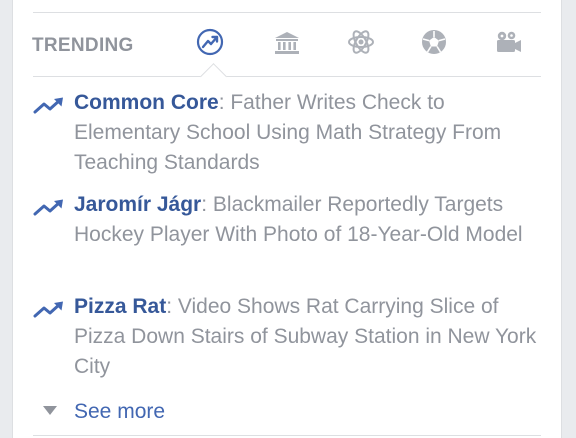  Describe the element at coordinates (146, 102) in the screenshot. I see `trending-topic-link: Common Core` at that location.